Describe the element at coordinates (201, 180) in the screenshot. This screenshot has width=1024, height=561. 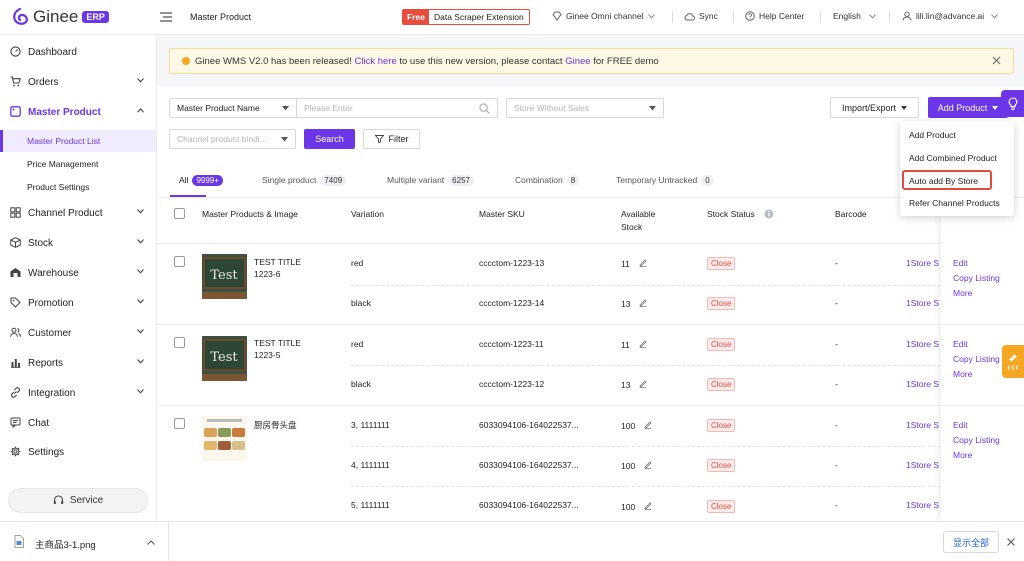
I see `tab-all: All 9999+` at that location.